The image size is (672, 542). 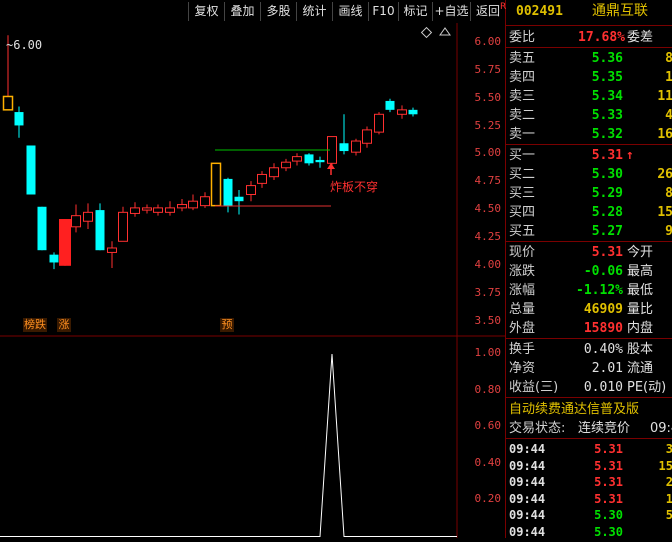 I want to click on stat-value: 46909, so click(x=603, y=309).